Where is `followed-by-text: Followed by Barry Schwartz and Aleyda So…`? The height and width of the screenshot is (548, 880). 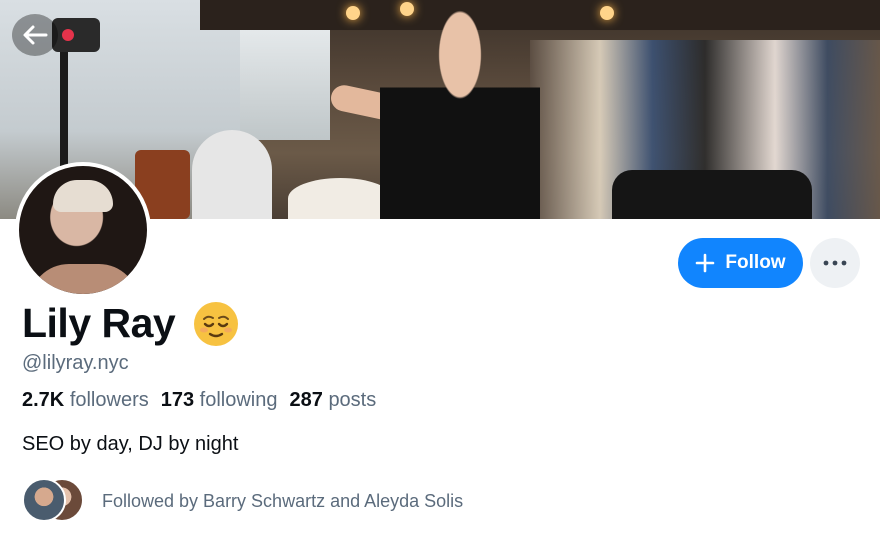
followed-by-text: Followed by Barry Schwartz and Aleyda So… is located at coordinates (283, 500).